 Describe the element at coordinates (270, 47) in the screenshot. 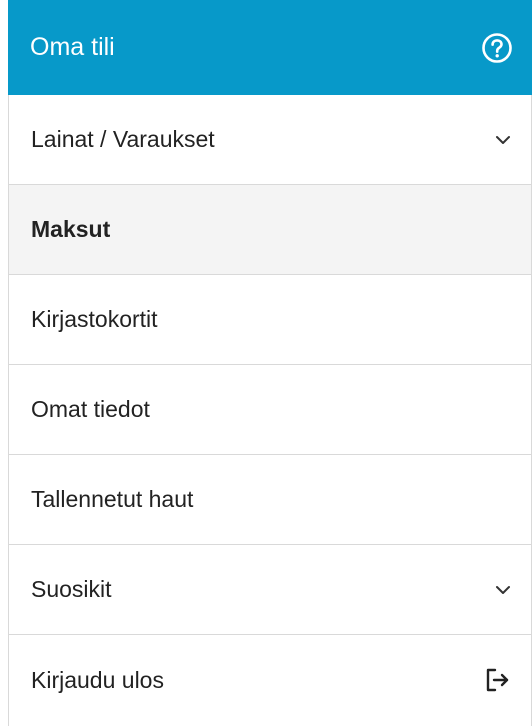

I see `account-menu-header: Oma tili` at that location.